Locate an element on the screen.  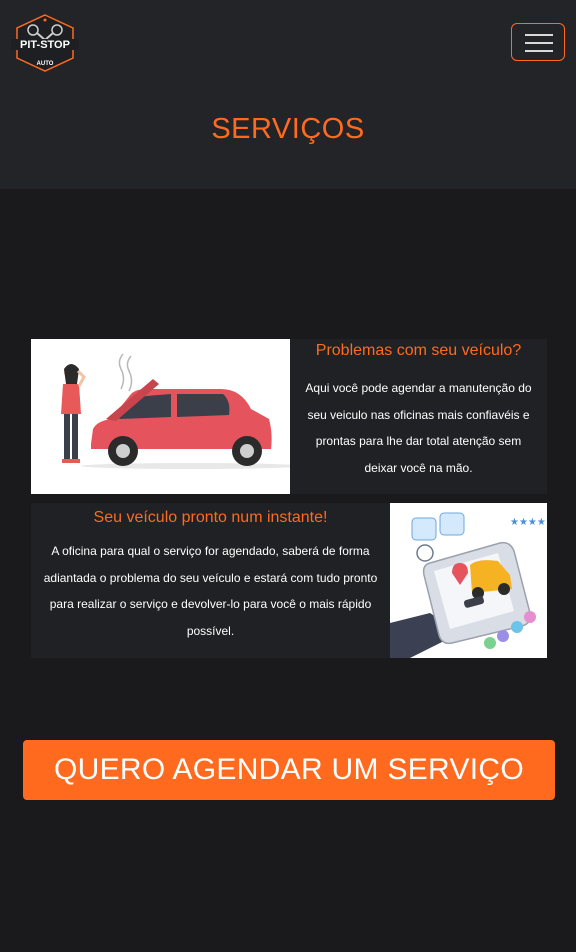
phone-with-car-app-illustration: ★★★★★ is located at coordinates (468, 580).